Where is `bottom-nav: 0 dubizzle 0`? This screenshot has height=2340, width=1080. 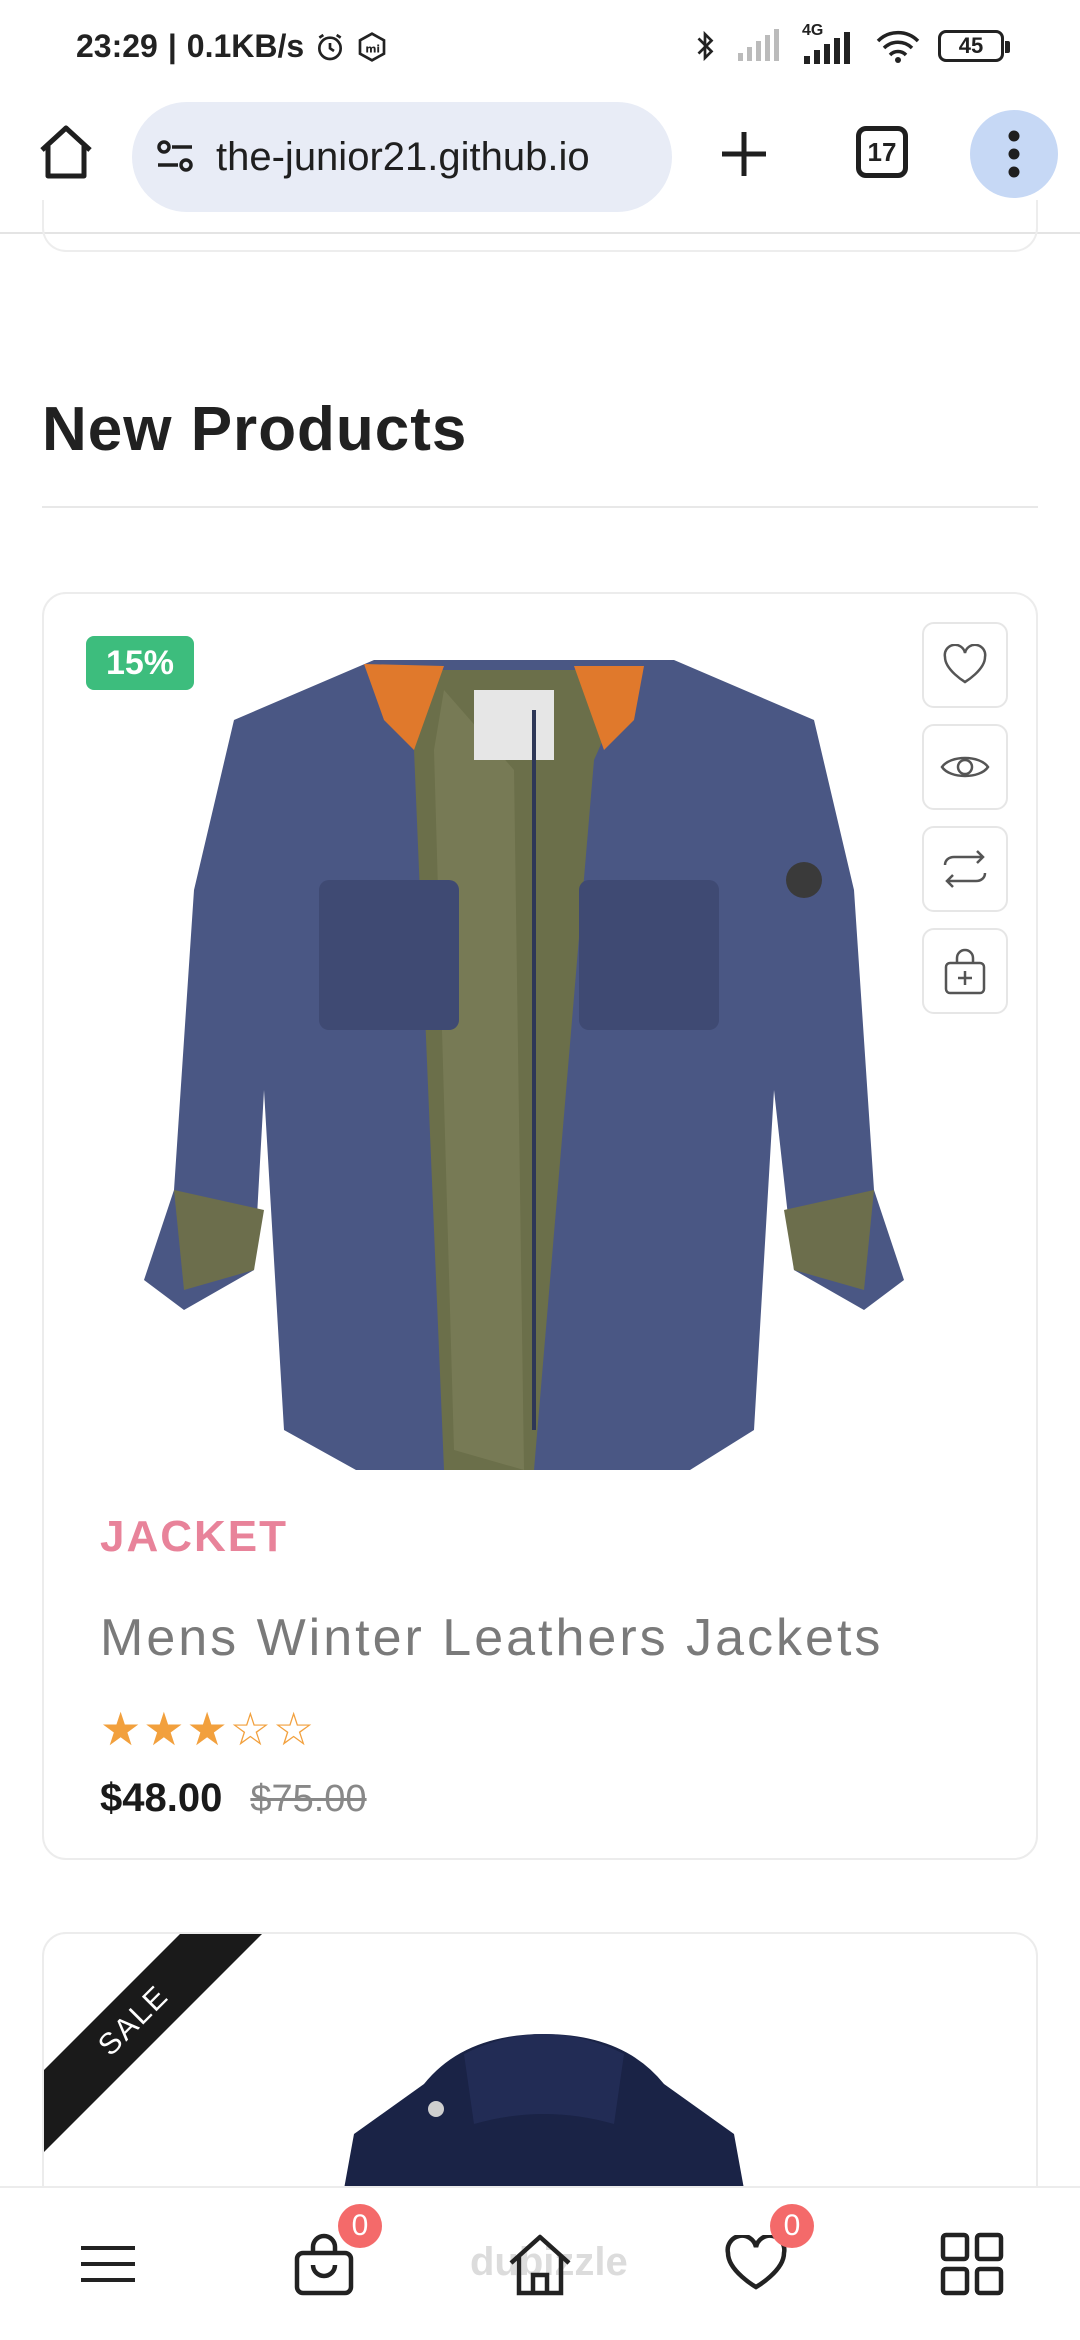
bottom-nav: 0 dubizzle 0 is located at coordinates (540, 2263).